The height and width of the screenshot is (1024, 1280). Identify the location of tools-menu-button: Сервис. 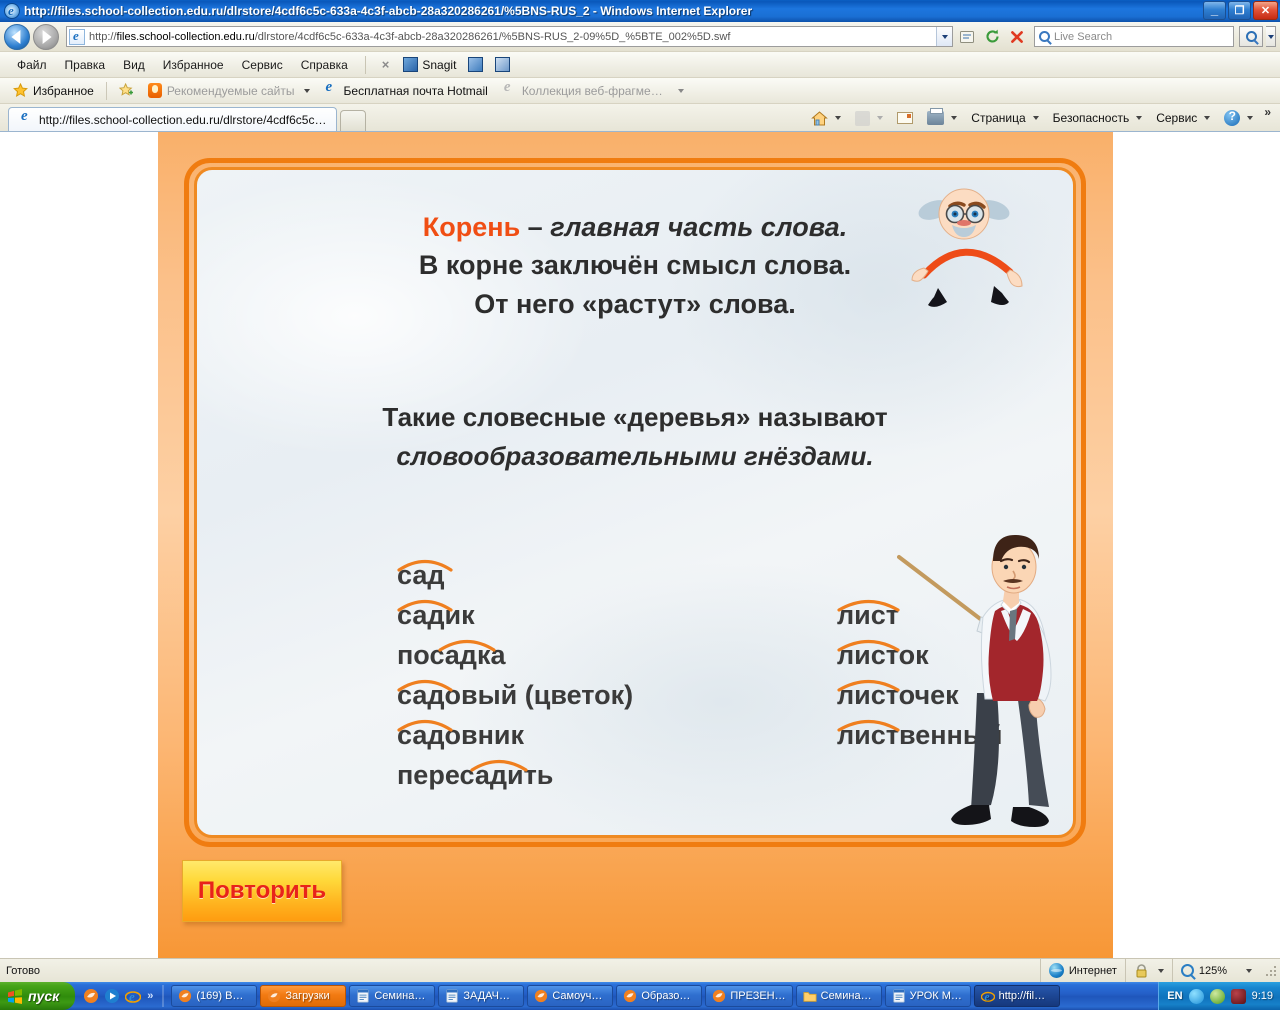
(1183, 118).